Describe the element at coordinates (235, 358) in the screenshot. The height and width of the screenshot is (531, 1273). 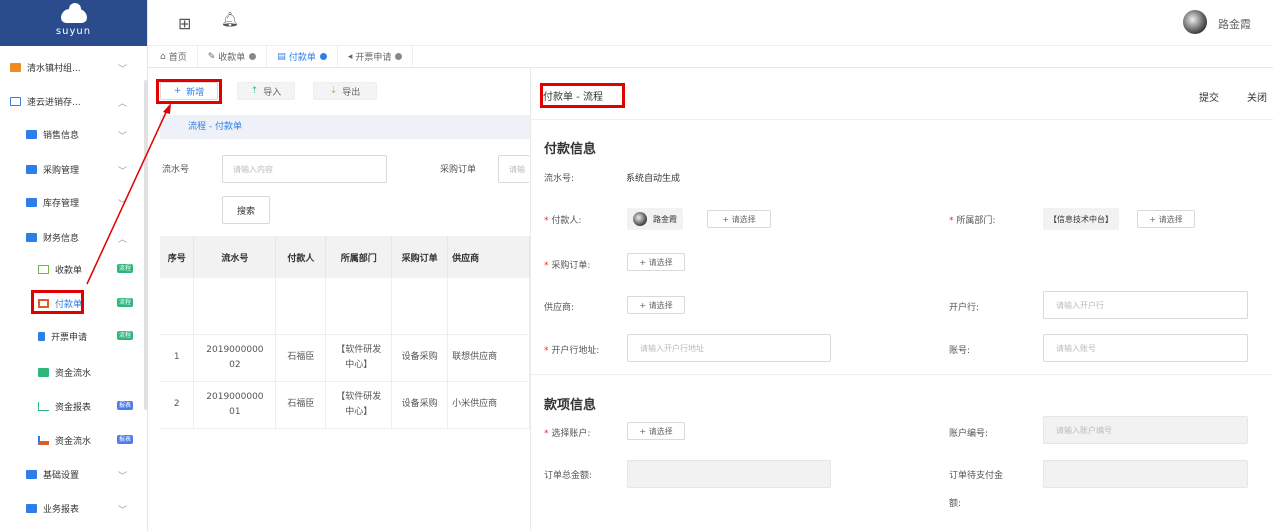
I see `cell-serial: 2019000000 02` at that location.